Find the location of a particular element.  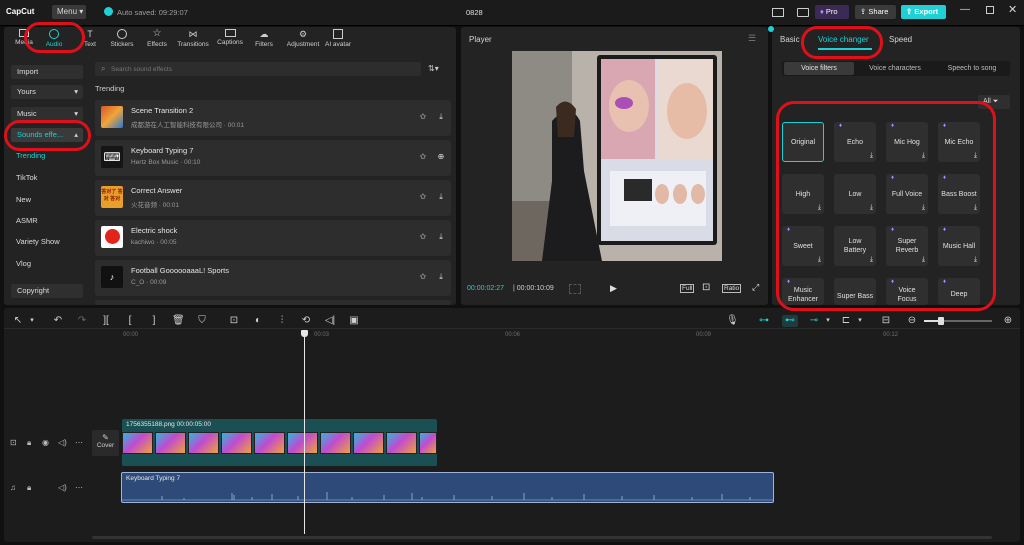

sidebar-item-trending: Trending is located at coordinates (30, 155).